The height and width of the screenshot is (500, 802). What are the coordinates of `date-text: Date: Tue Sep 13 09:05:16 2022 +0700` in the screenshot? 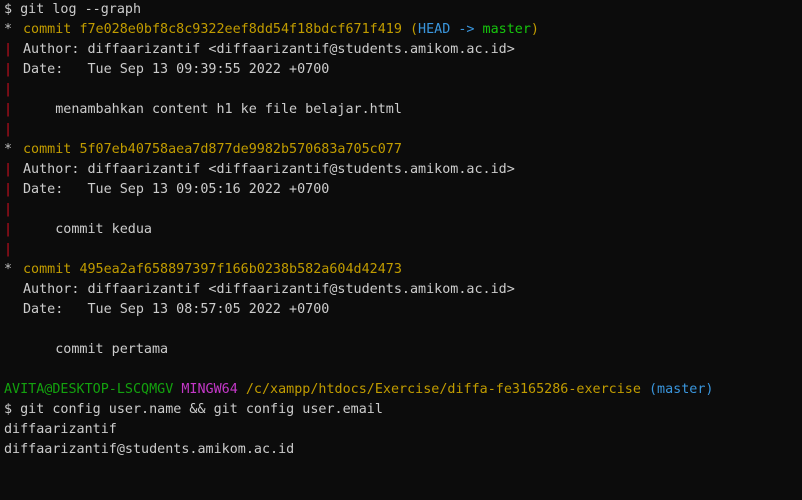 It's located at (176, 189).